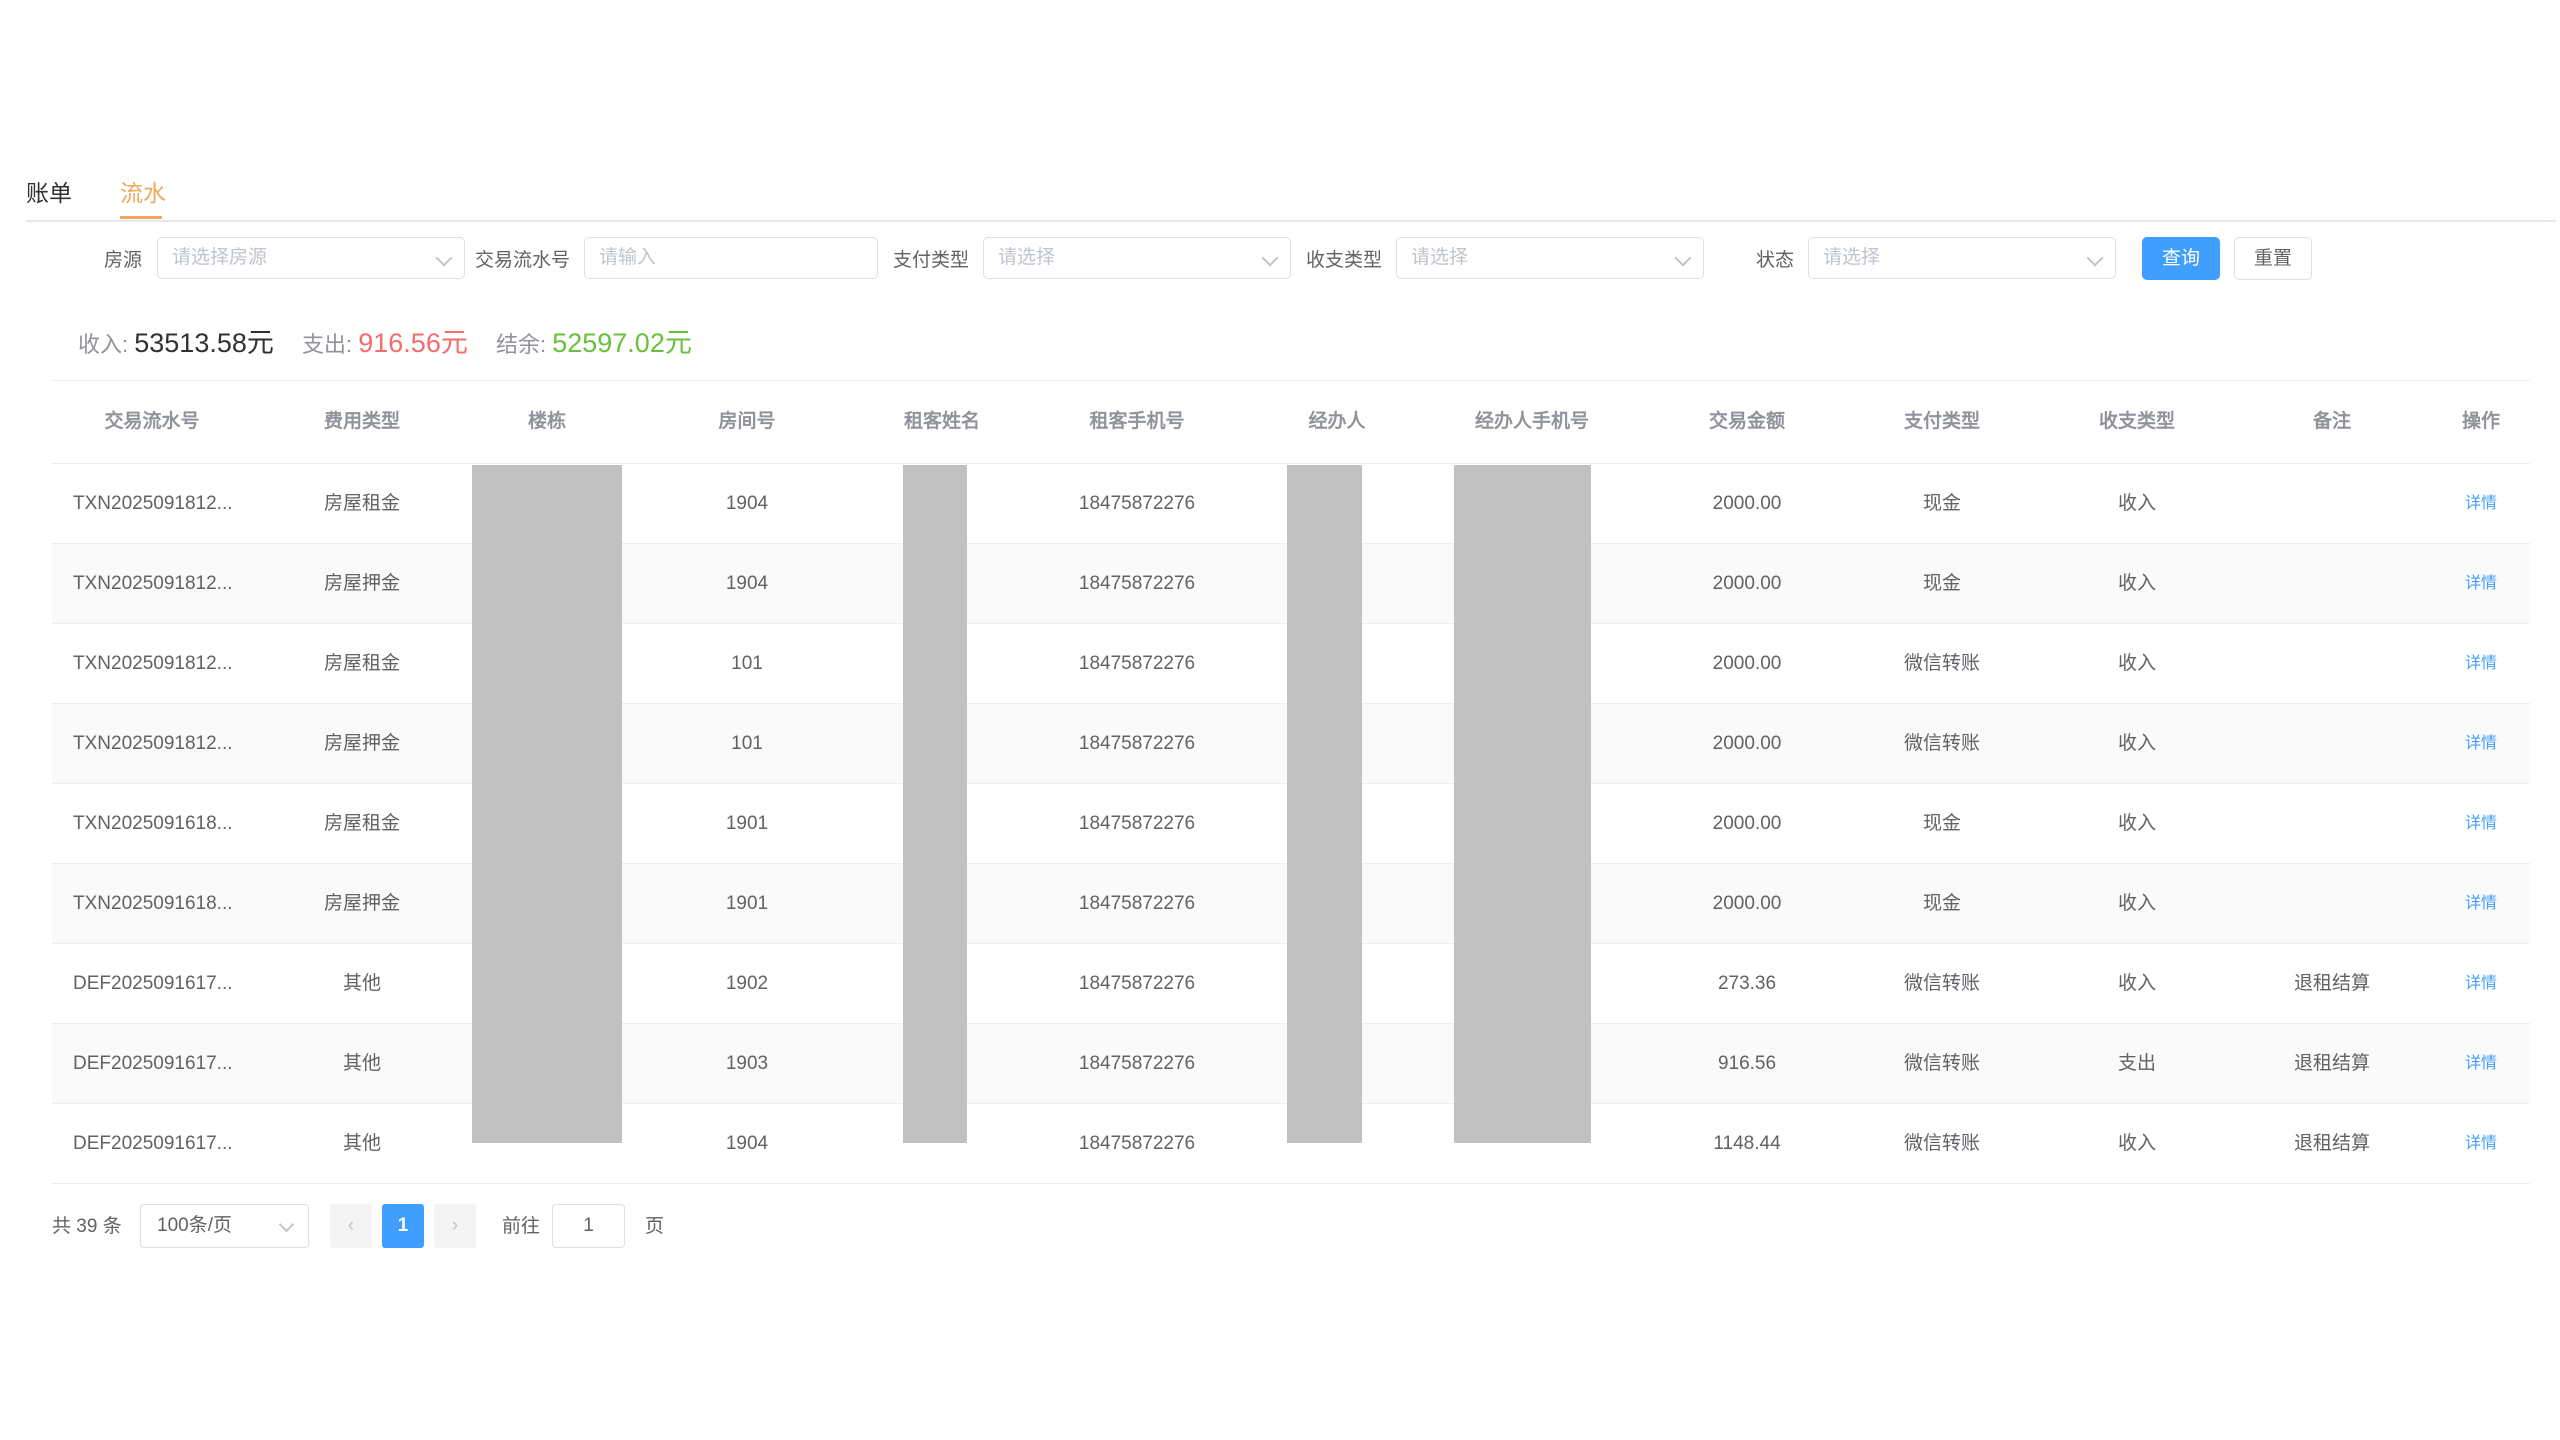  What do you see at coordinates (1550, 258) in the screenshot?
I see `iotype-select: 请选择` at bounding box center [1550, 258].